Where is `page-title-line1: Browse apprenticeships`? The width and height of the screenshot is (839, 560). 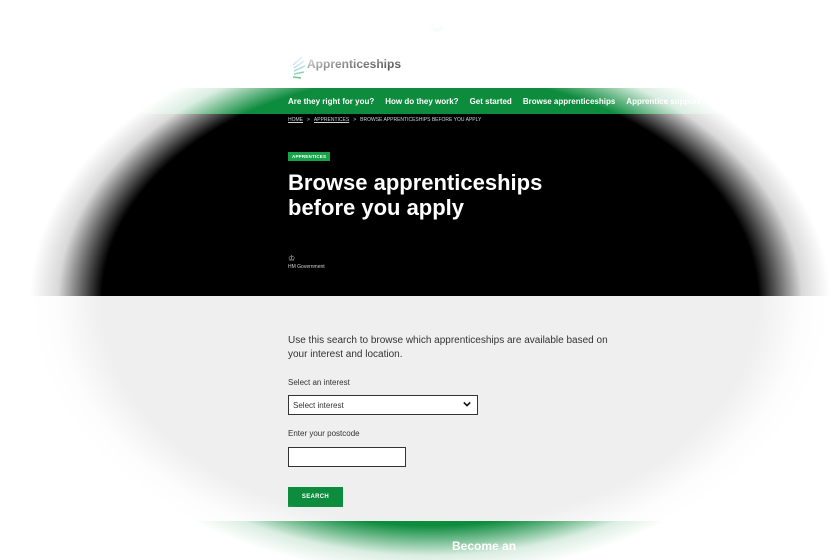
page-title-line1: Browse apprenticeships is located at coordinates (415, 182).